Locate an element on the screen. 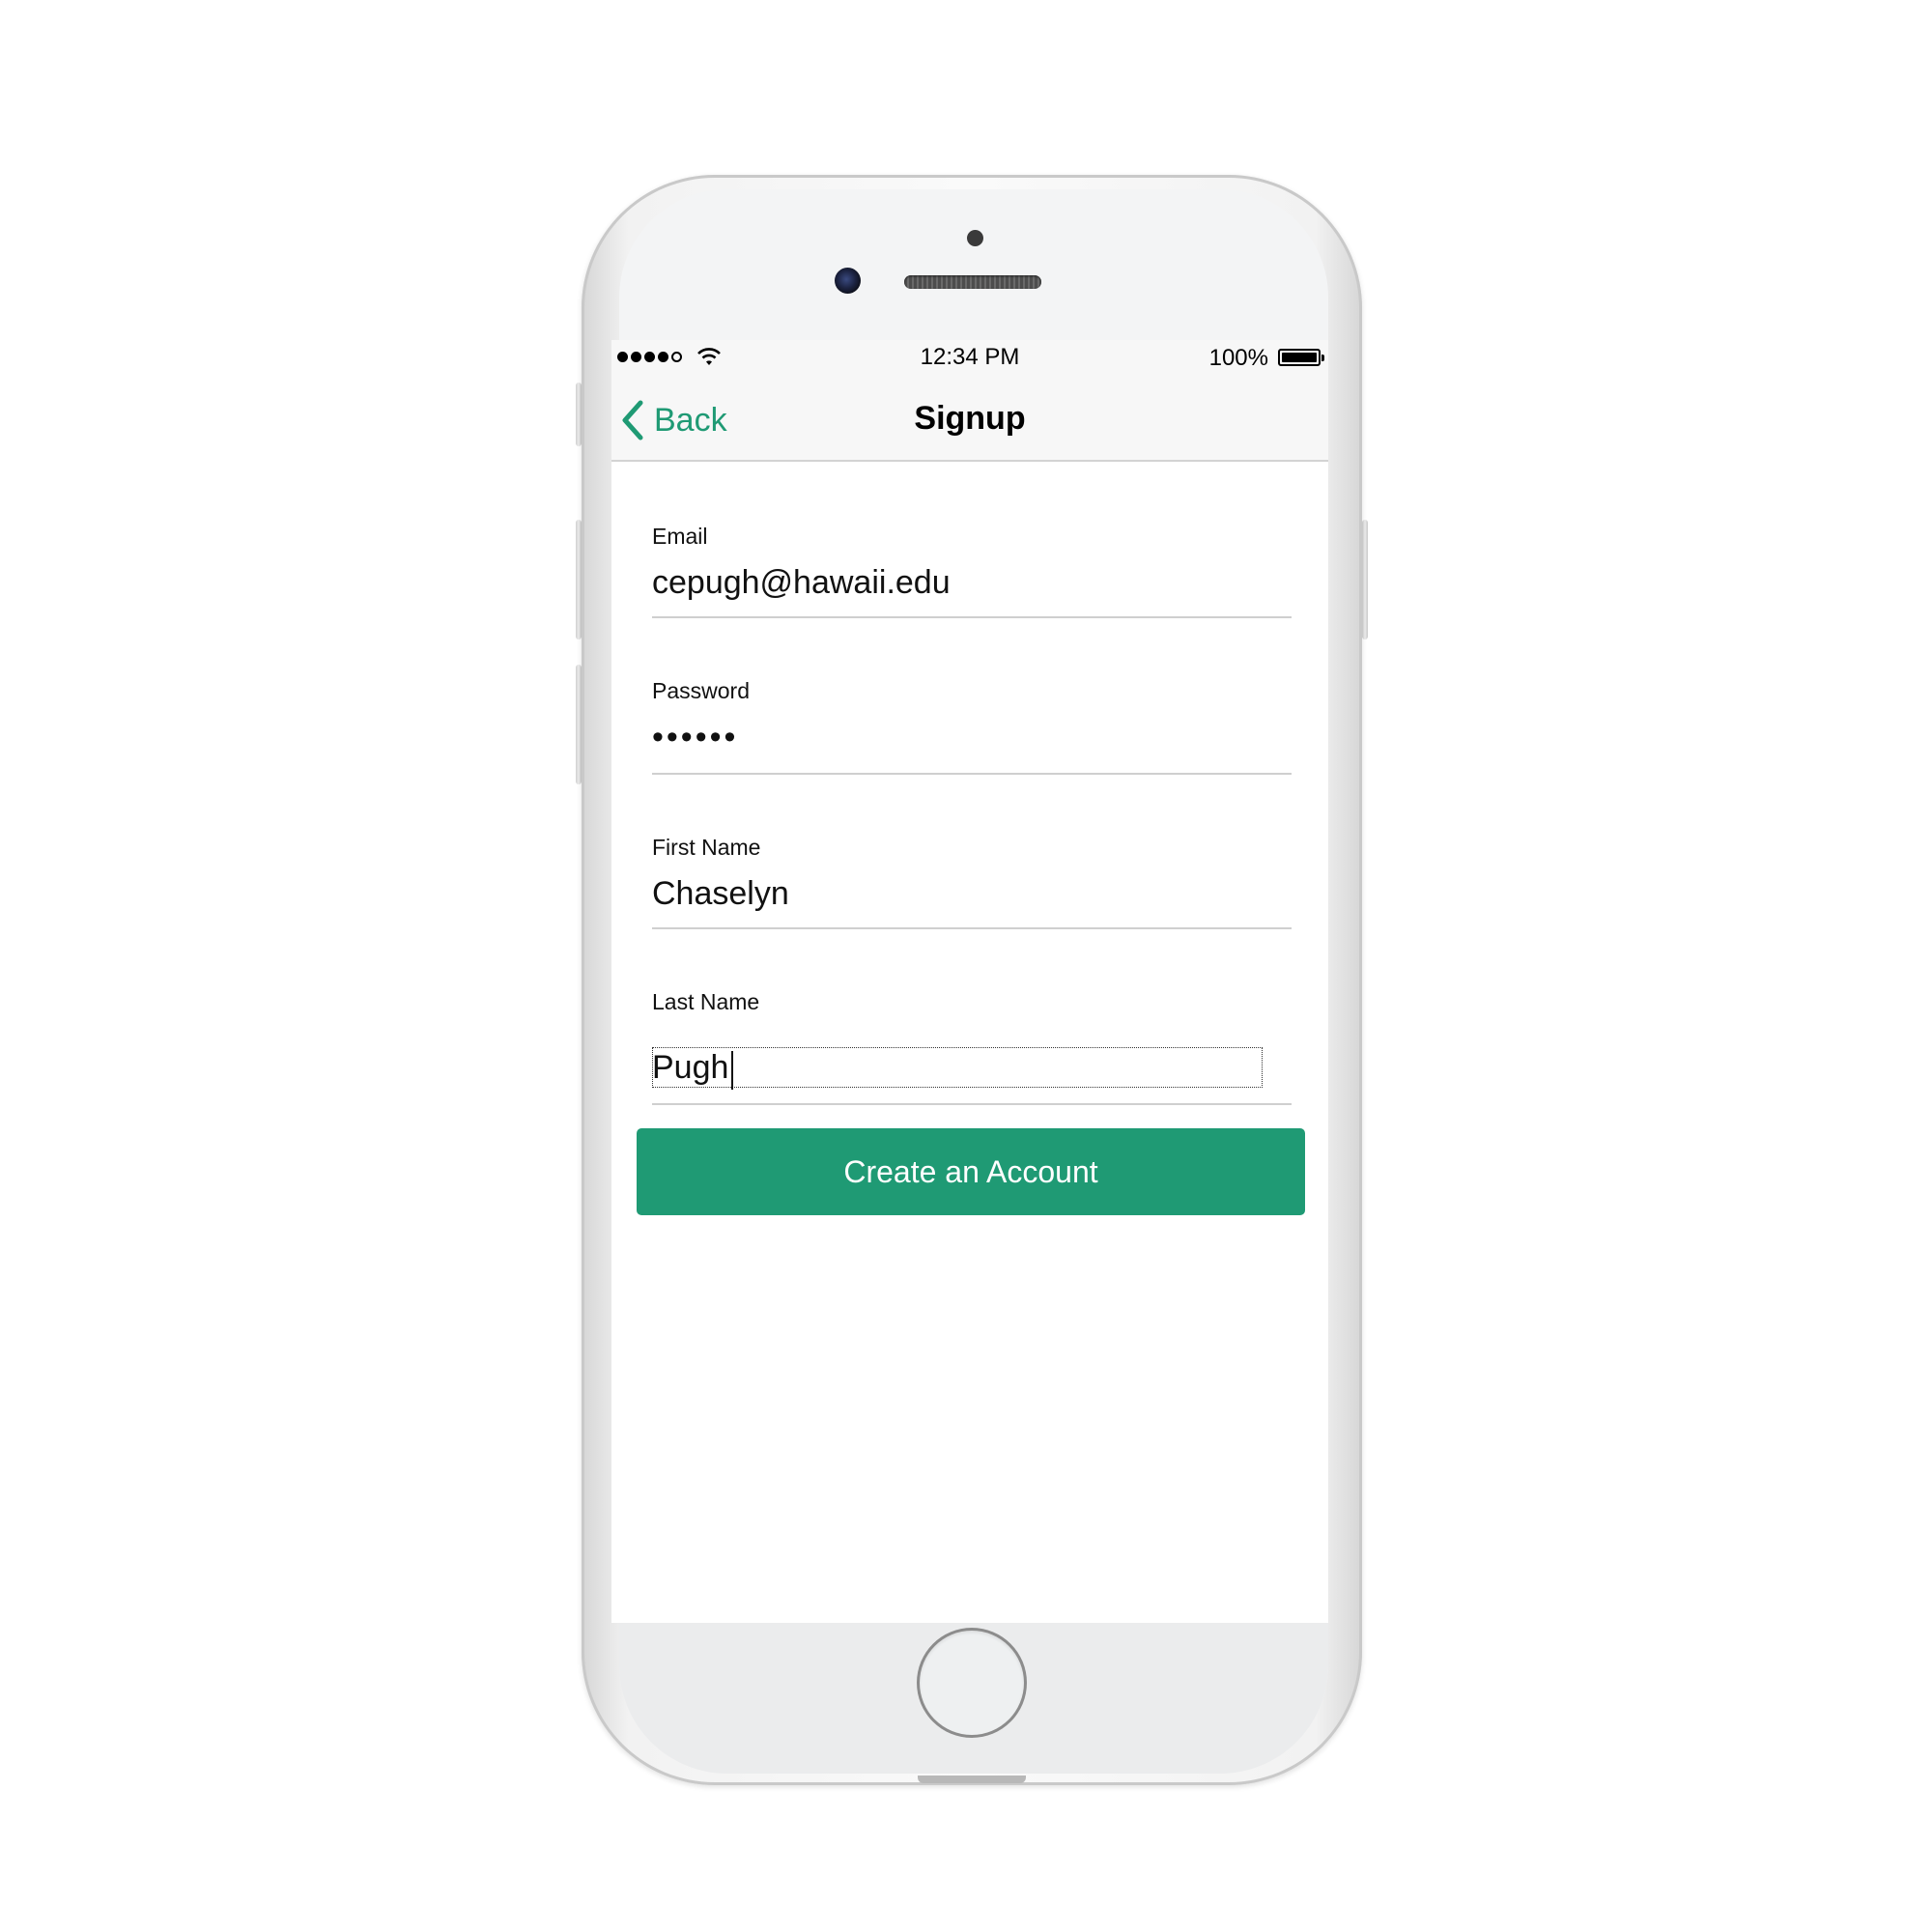 The width and height of the screenshot is (1932, 1932). first-name-field: Chaselyn is located at coordinates (720, 894).